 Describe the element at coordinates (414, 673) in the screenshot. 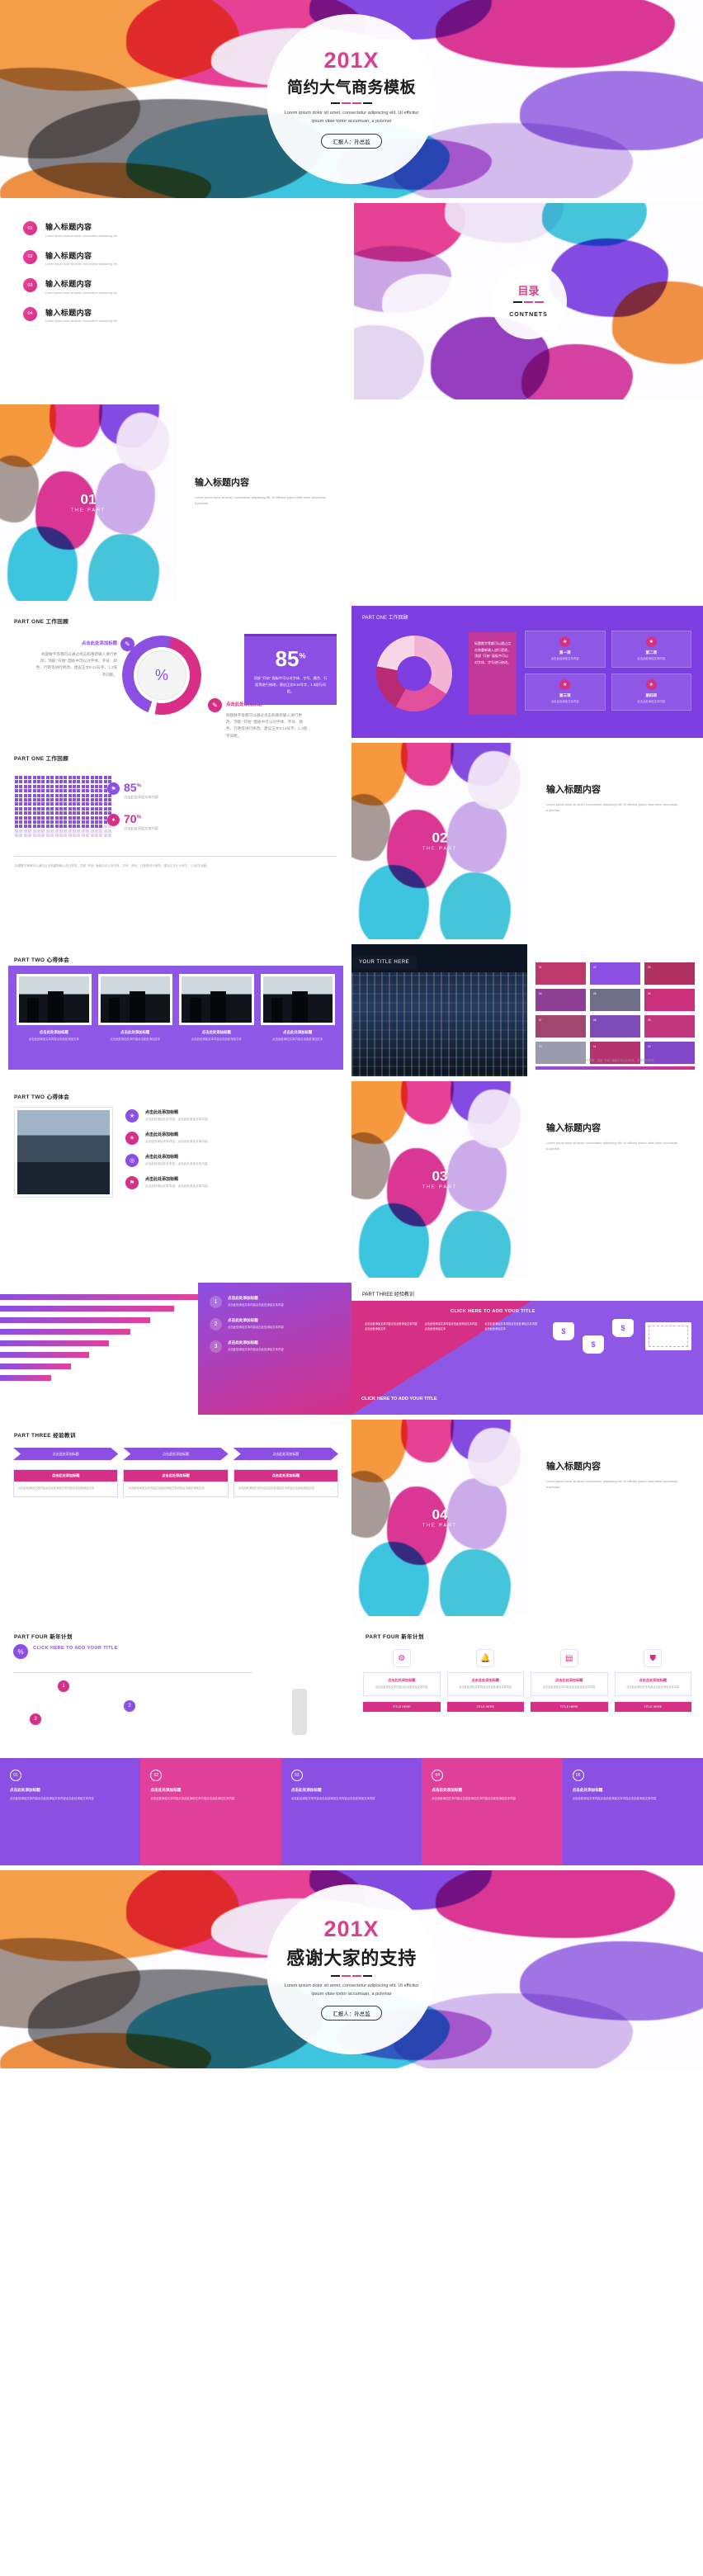

I see `pie-hole` at that location.